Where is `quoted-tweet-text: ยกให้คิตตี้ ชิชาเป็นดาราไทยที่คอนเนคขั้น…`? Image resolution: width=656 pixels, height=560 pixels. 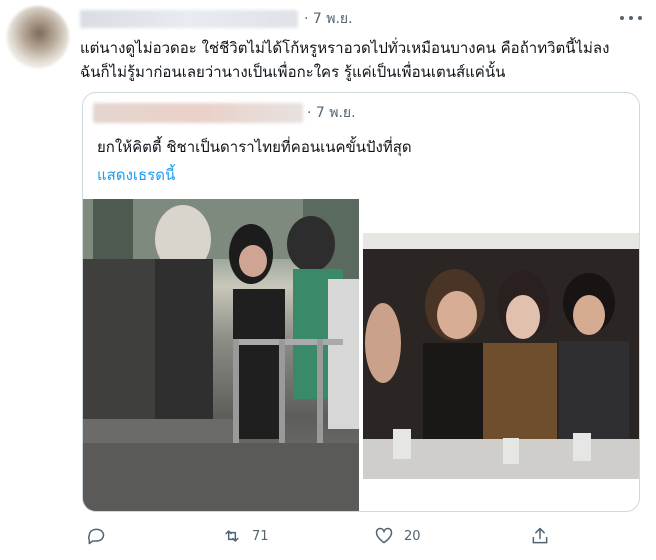
quoted-tweet-text: ยกให้คิตตี้ ชิชาเป็นดาราไทยที่คอนเนคขั้น… is located at coordinates (254, 147).